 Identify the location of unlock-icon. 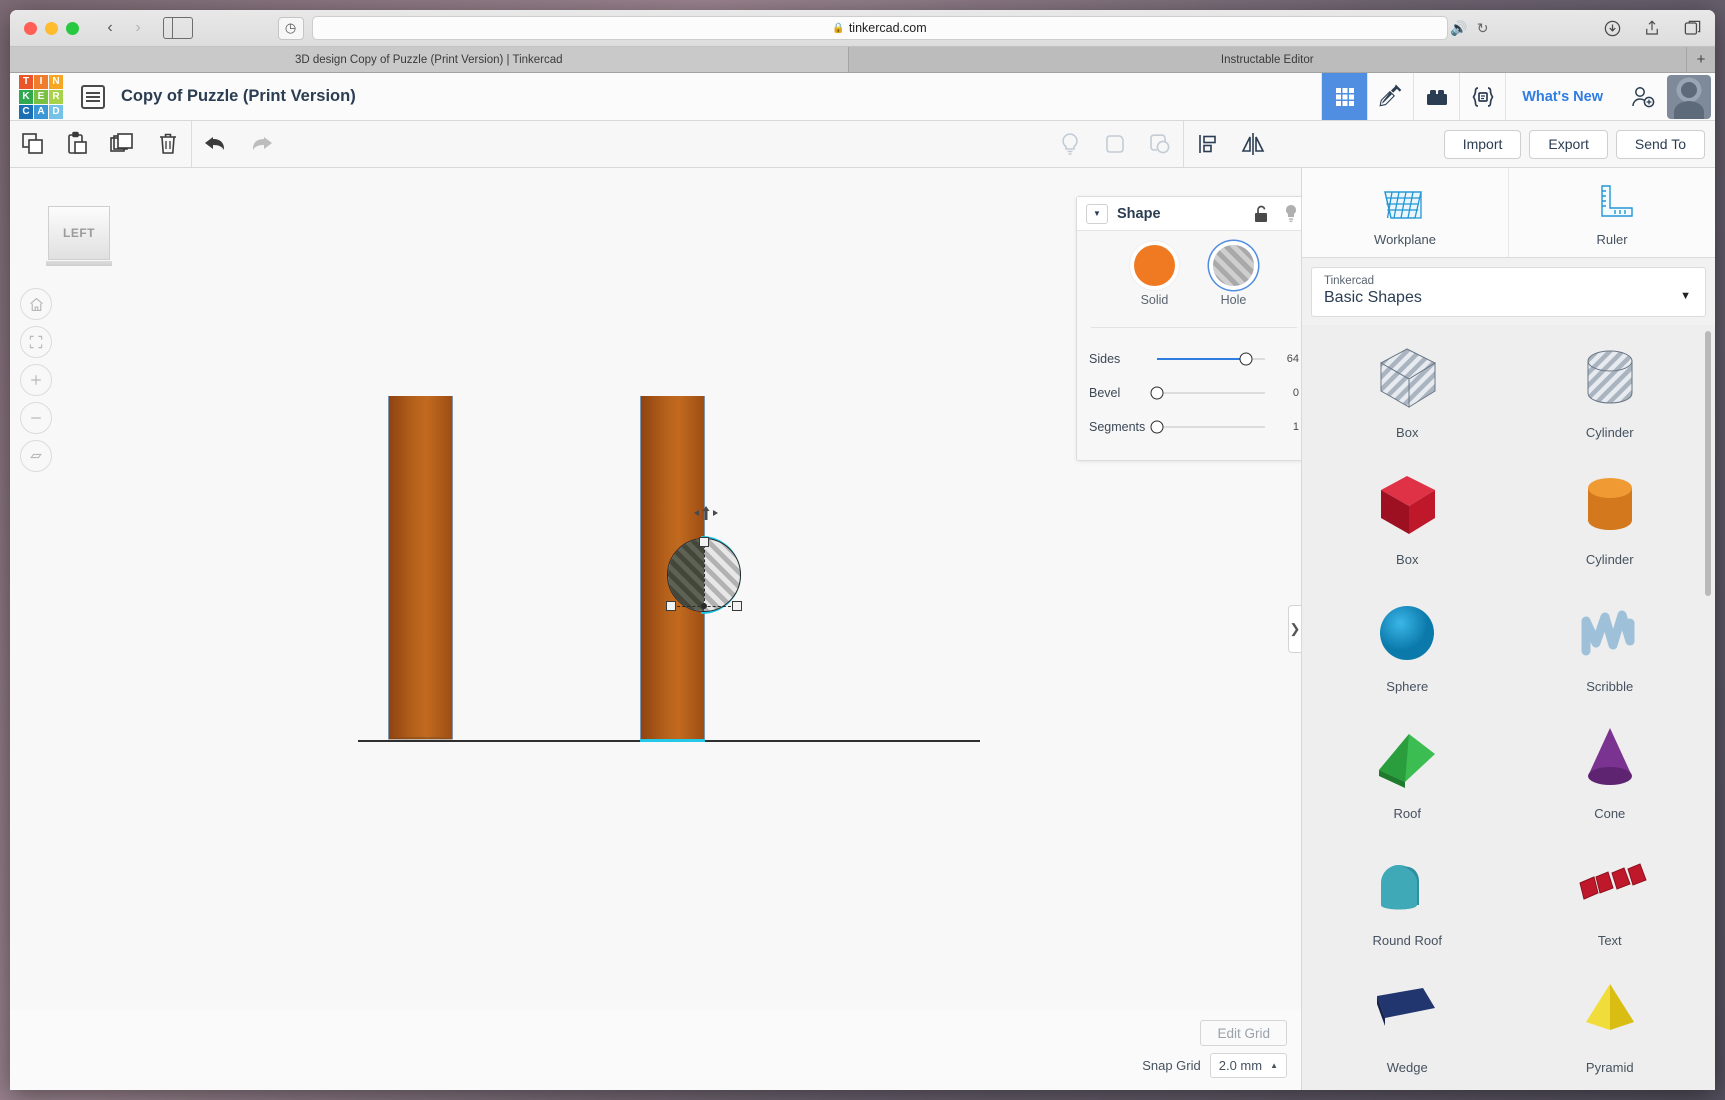
(1261, 214).